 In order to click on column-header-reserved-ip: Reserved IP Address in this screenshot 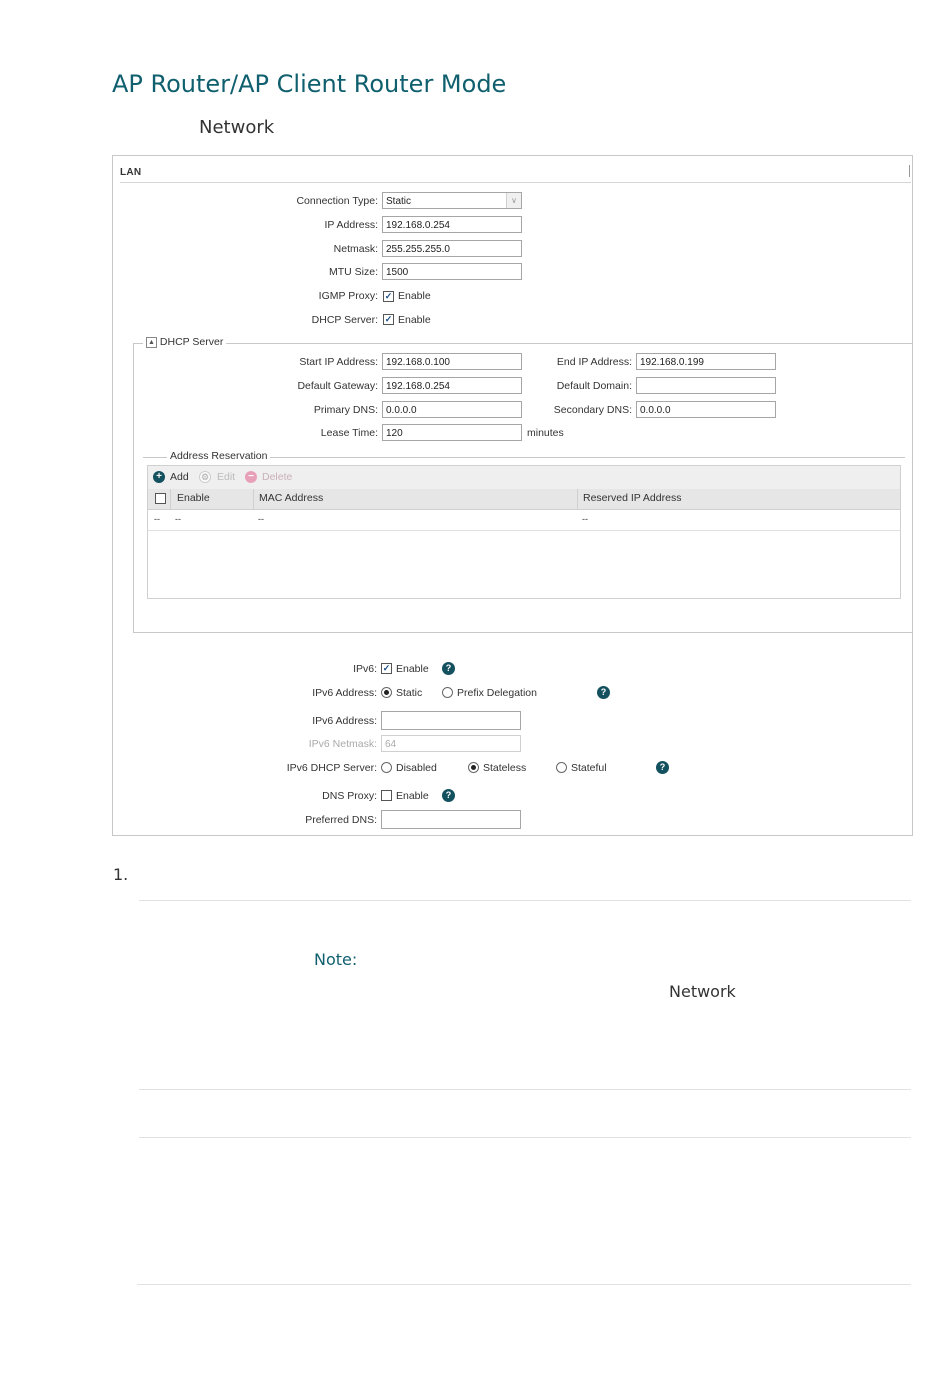, I will do `click(632, 498)`.